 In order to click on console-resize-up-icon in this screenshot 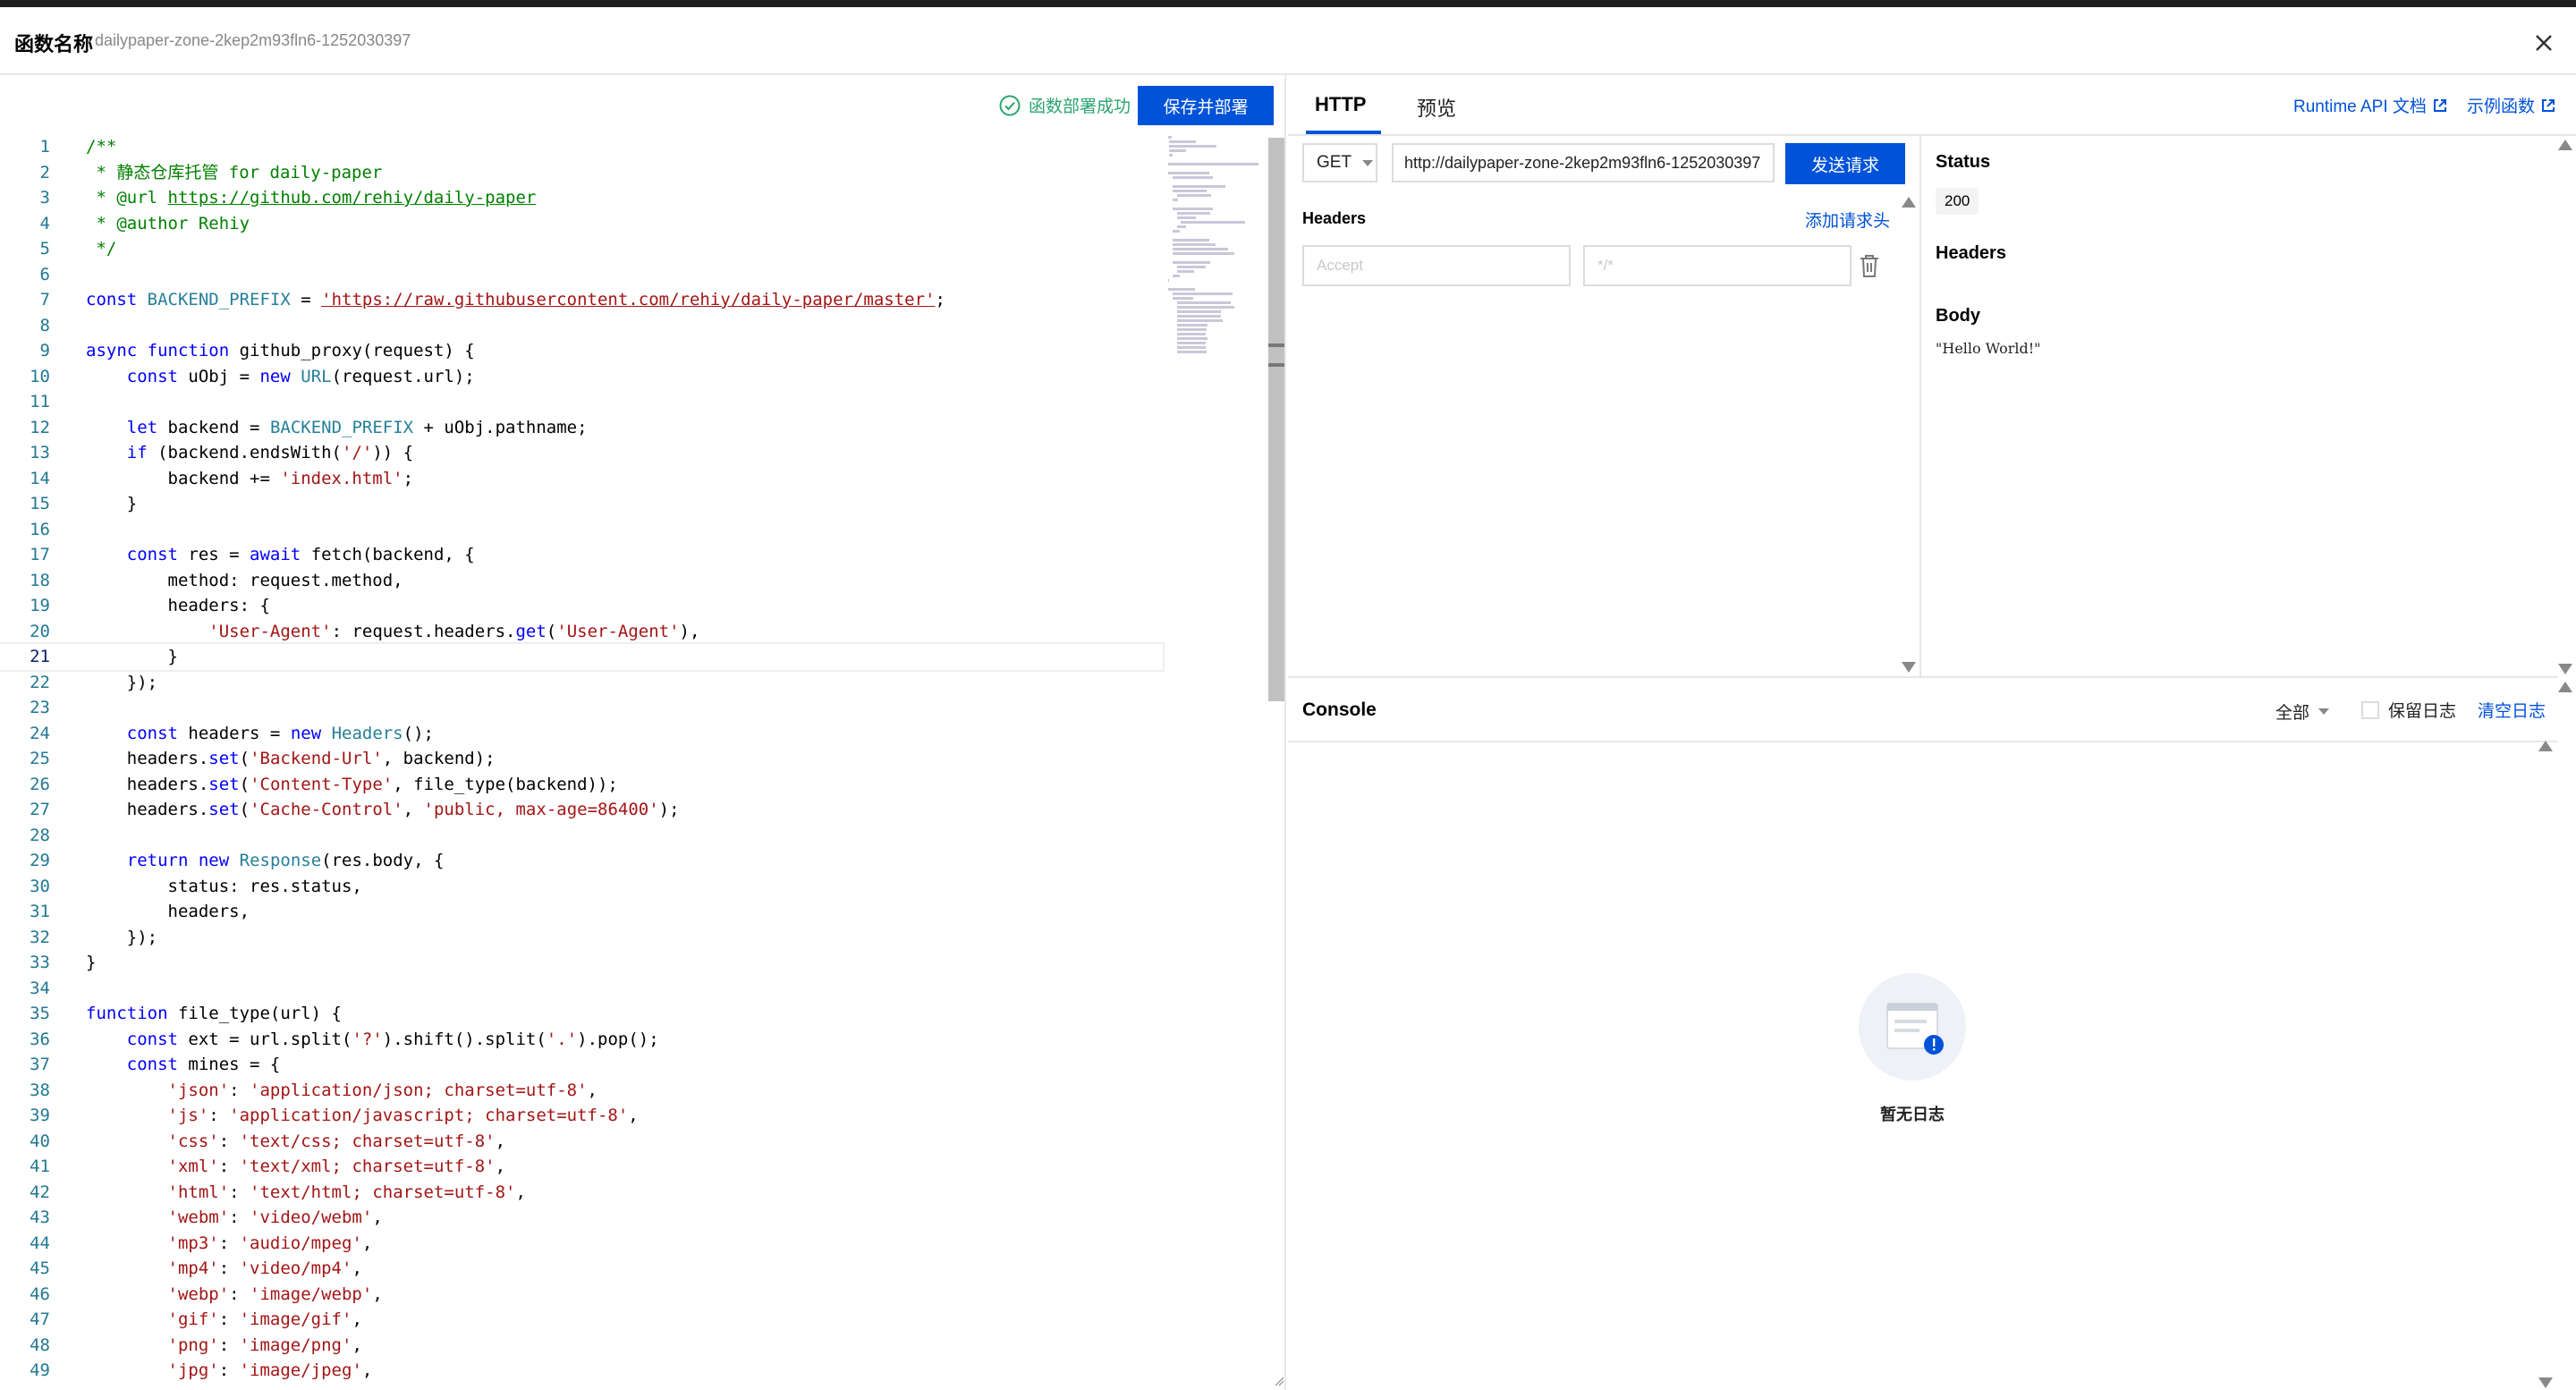, I will do `click(2565, 687)`.